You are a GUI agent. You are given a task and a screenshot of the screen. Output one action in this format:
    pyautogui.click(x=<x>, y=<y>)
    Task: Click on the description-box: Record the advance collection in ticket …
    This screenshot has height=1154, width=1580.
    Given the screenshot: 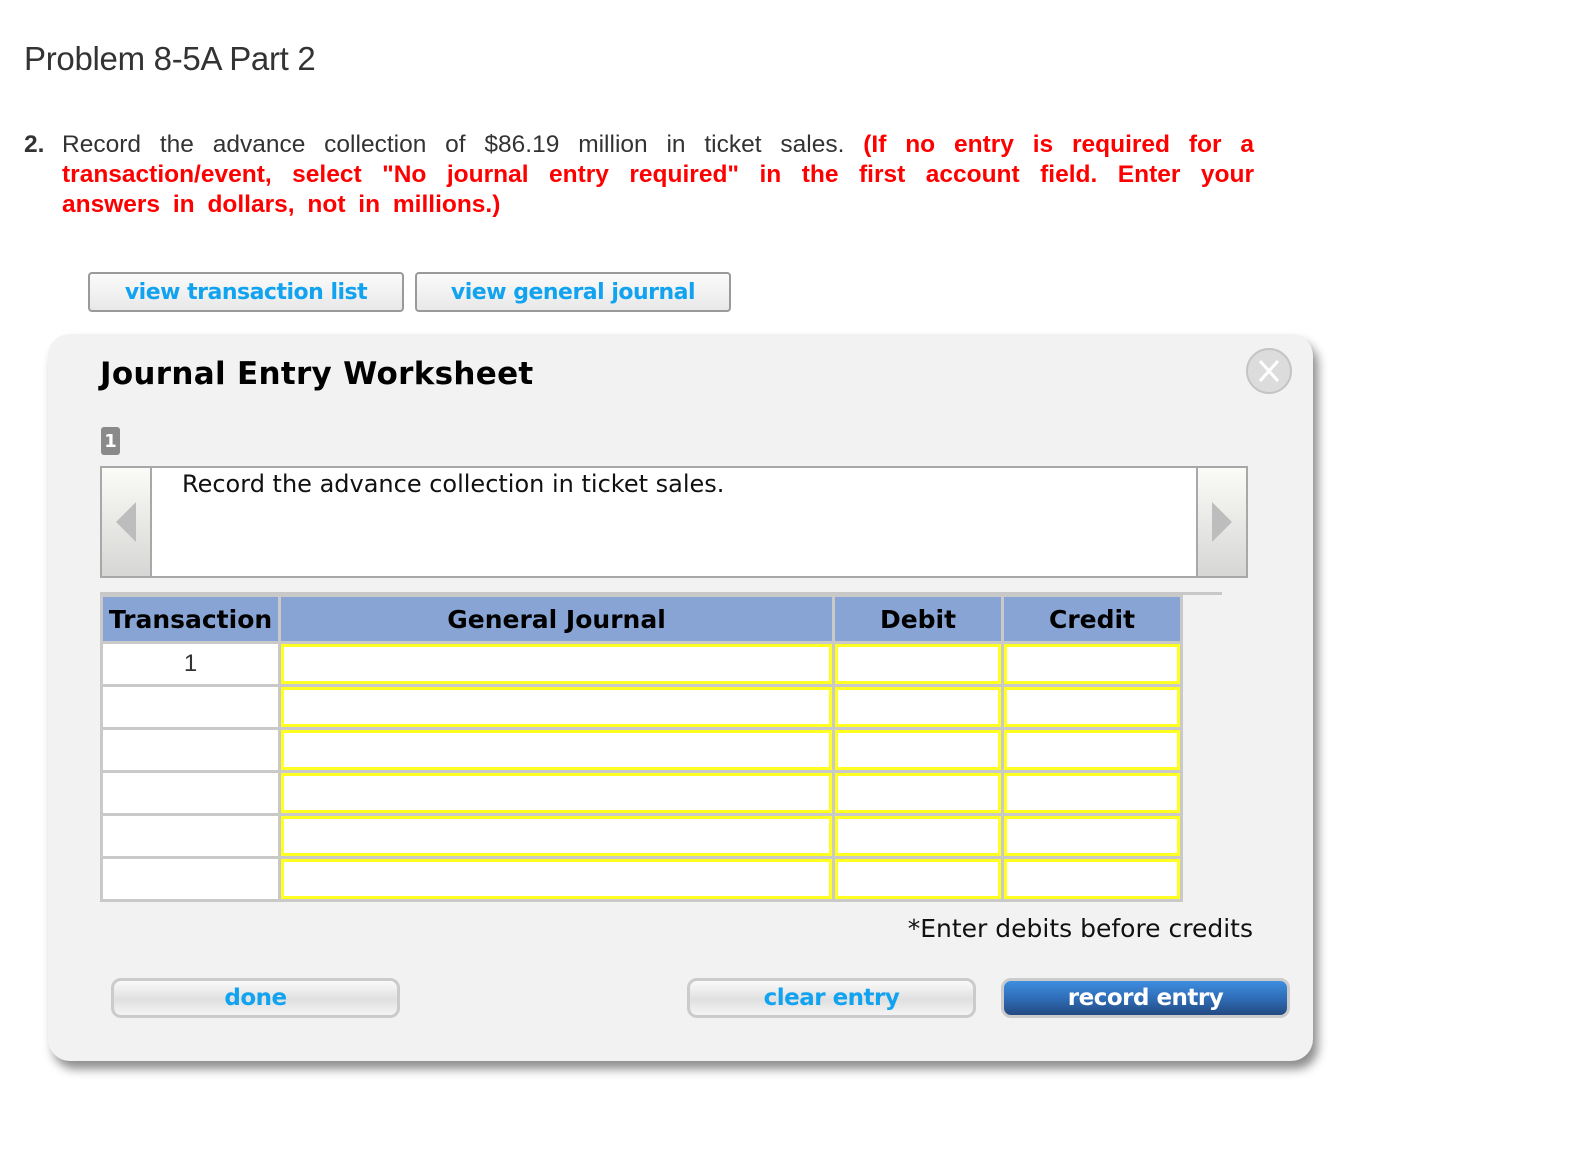 What is the action you would take?
    pyautogui.click(x=674, y=522)
    